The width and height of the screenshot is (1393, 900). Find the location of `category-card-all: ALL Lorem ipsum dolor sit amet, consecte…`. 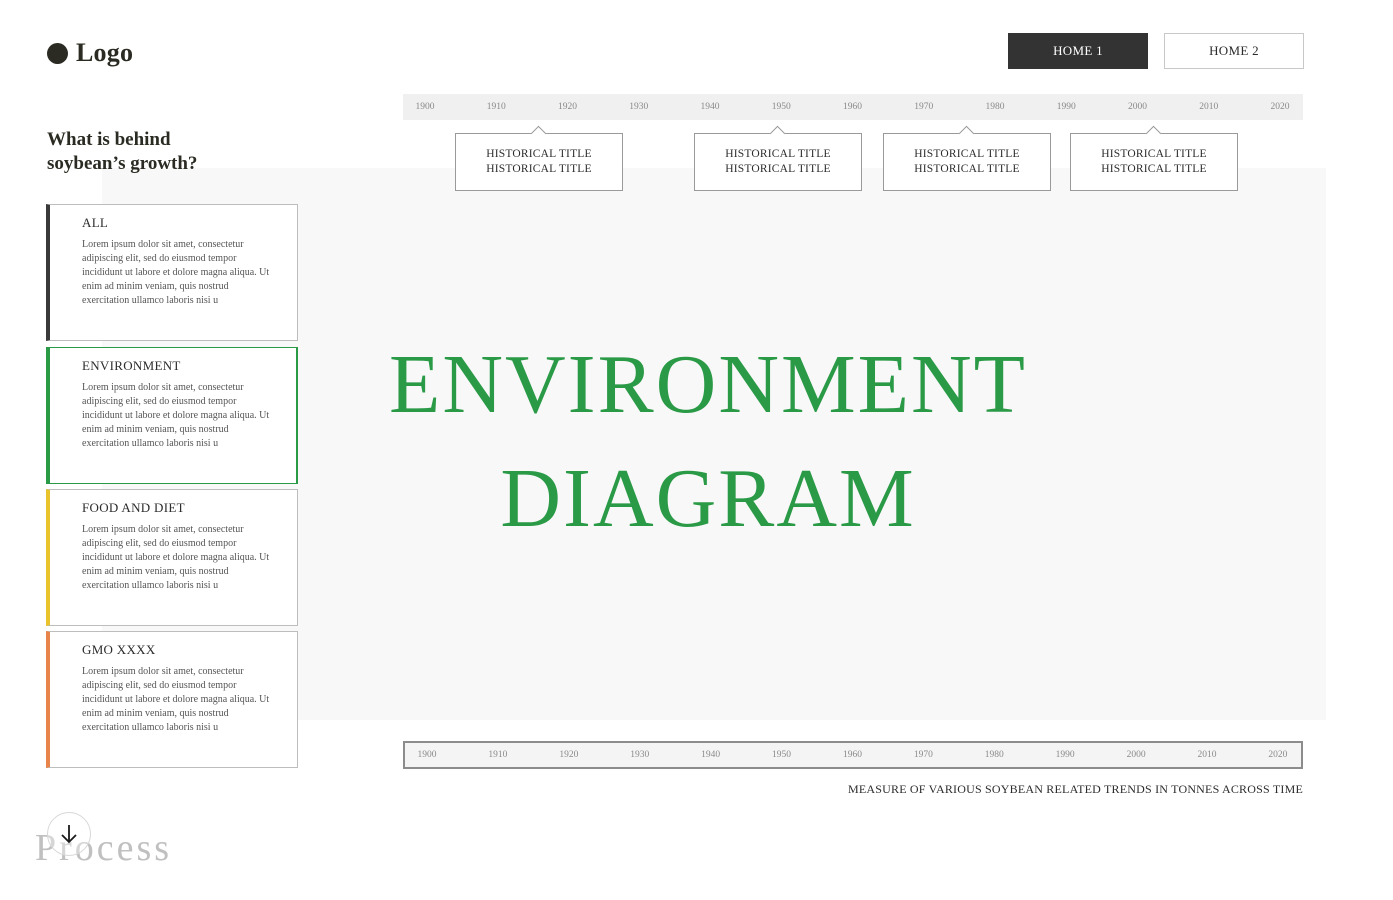

category-card-all: ALL Lorem ipsum dolor sit amet, consecte… is located at coordinates (172, 272).